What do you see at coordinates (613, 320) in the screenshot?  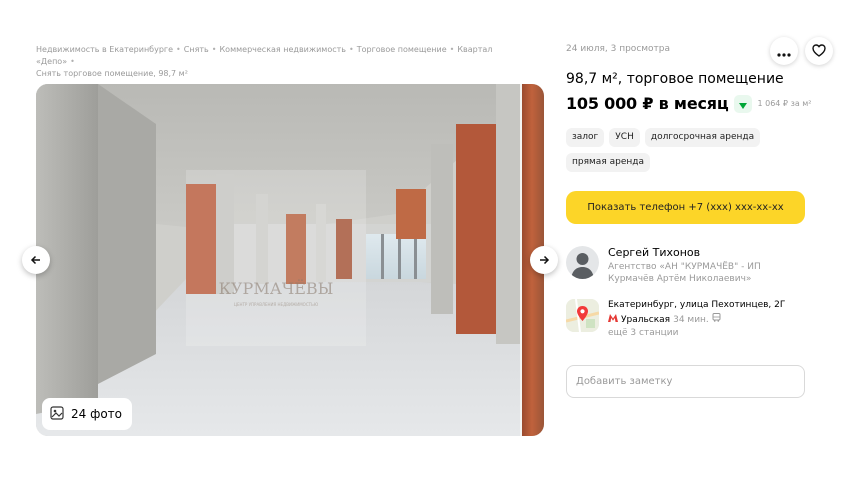 I see `metro-icon` at bounding box center [613, 320].